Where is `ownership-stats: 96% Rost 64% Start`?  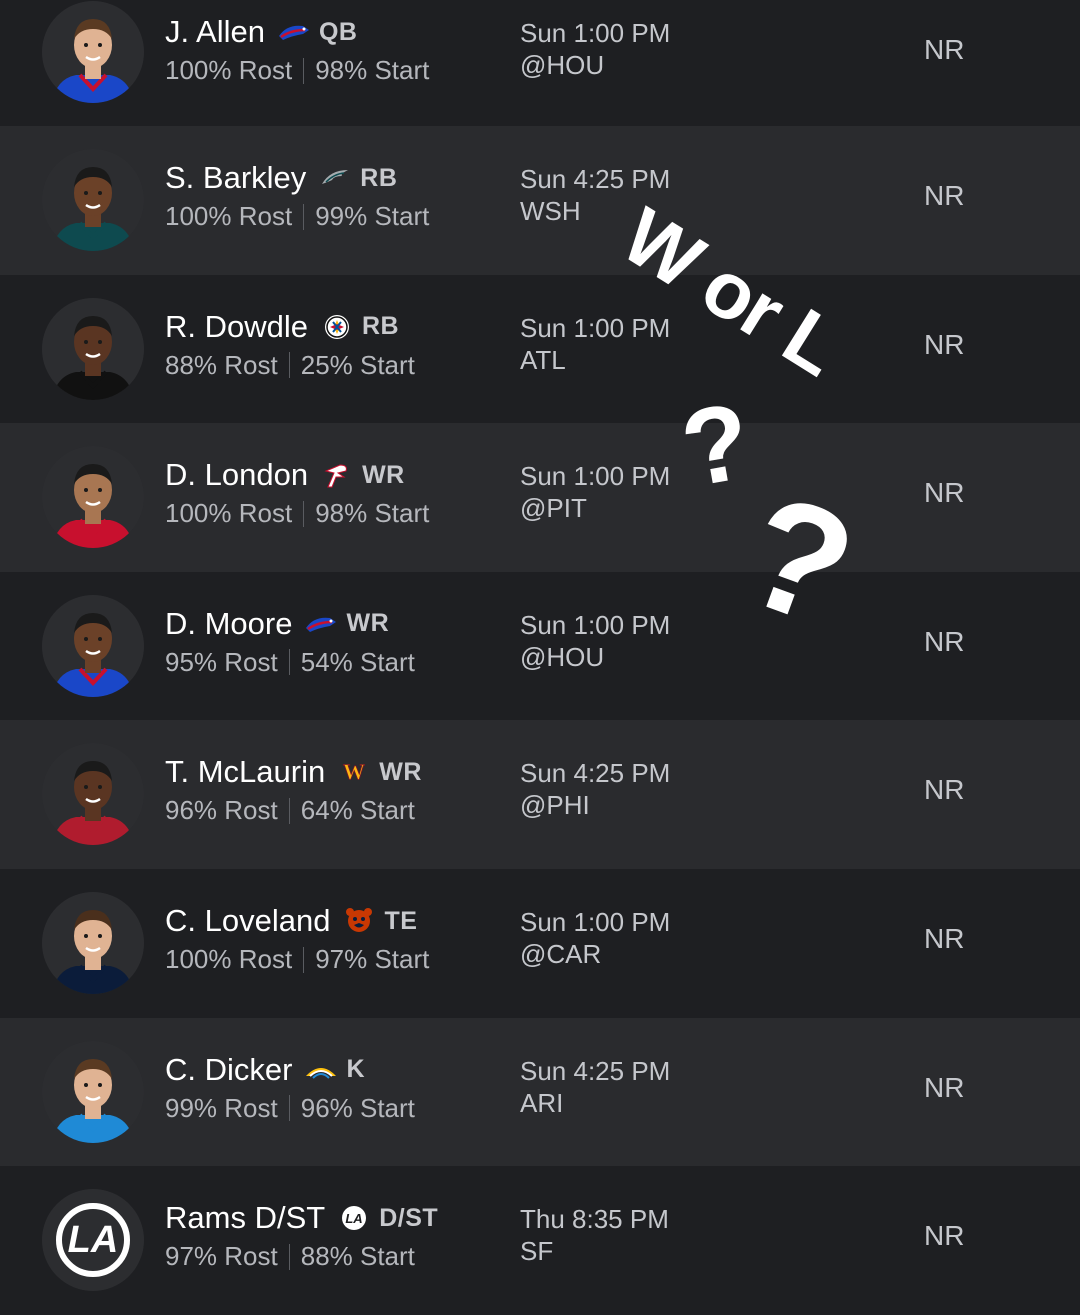
ownership-stats: 96% Rost 64% Start is located at coordinates (290, 810).